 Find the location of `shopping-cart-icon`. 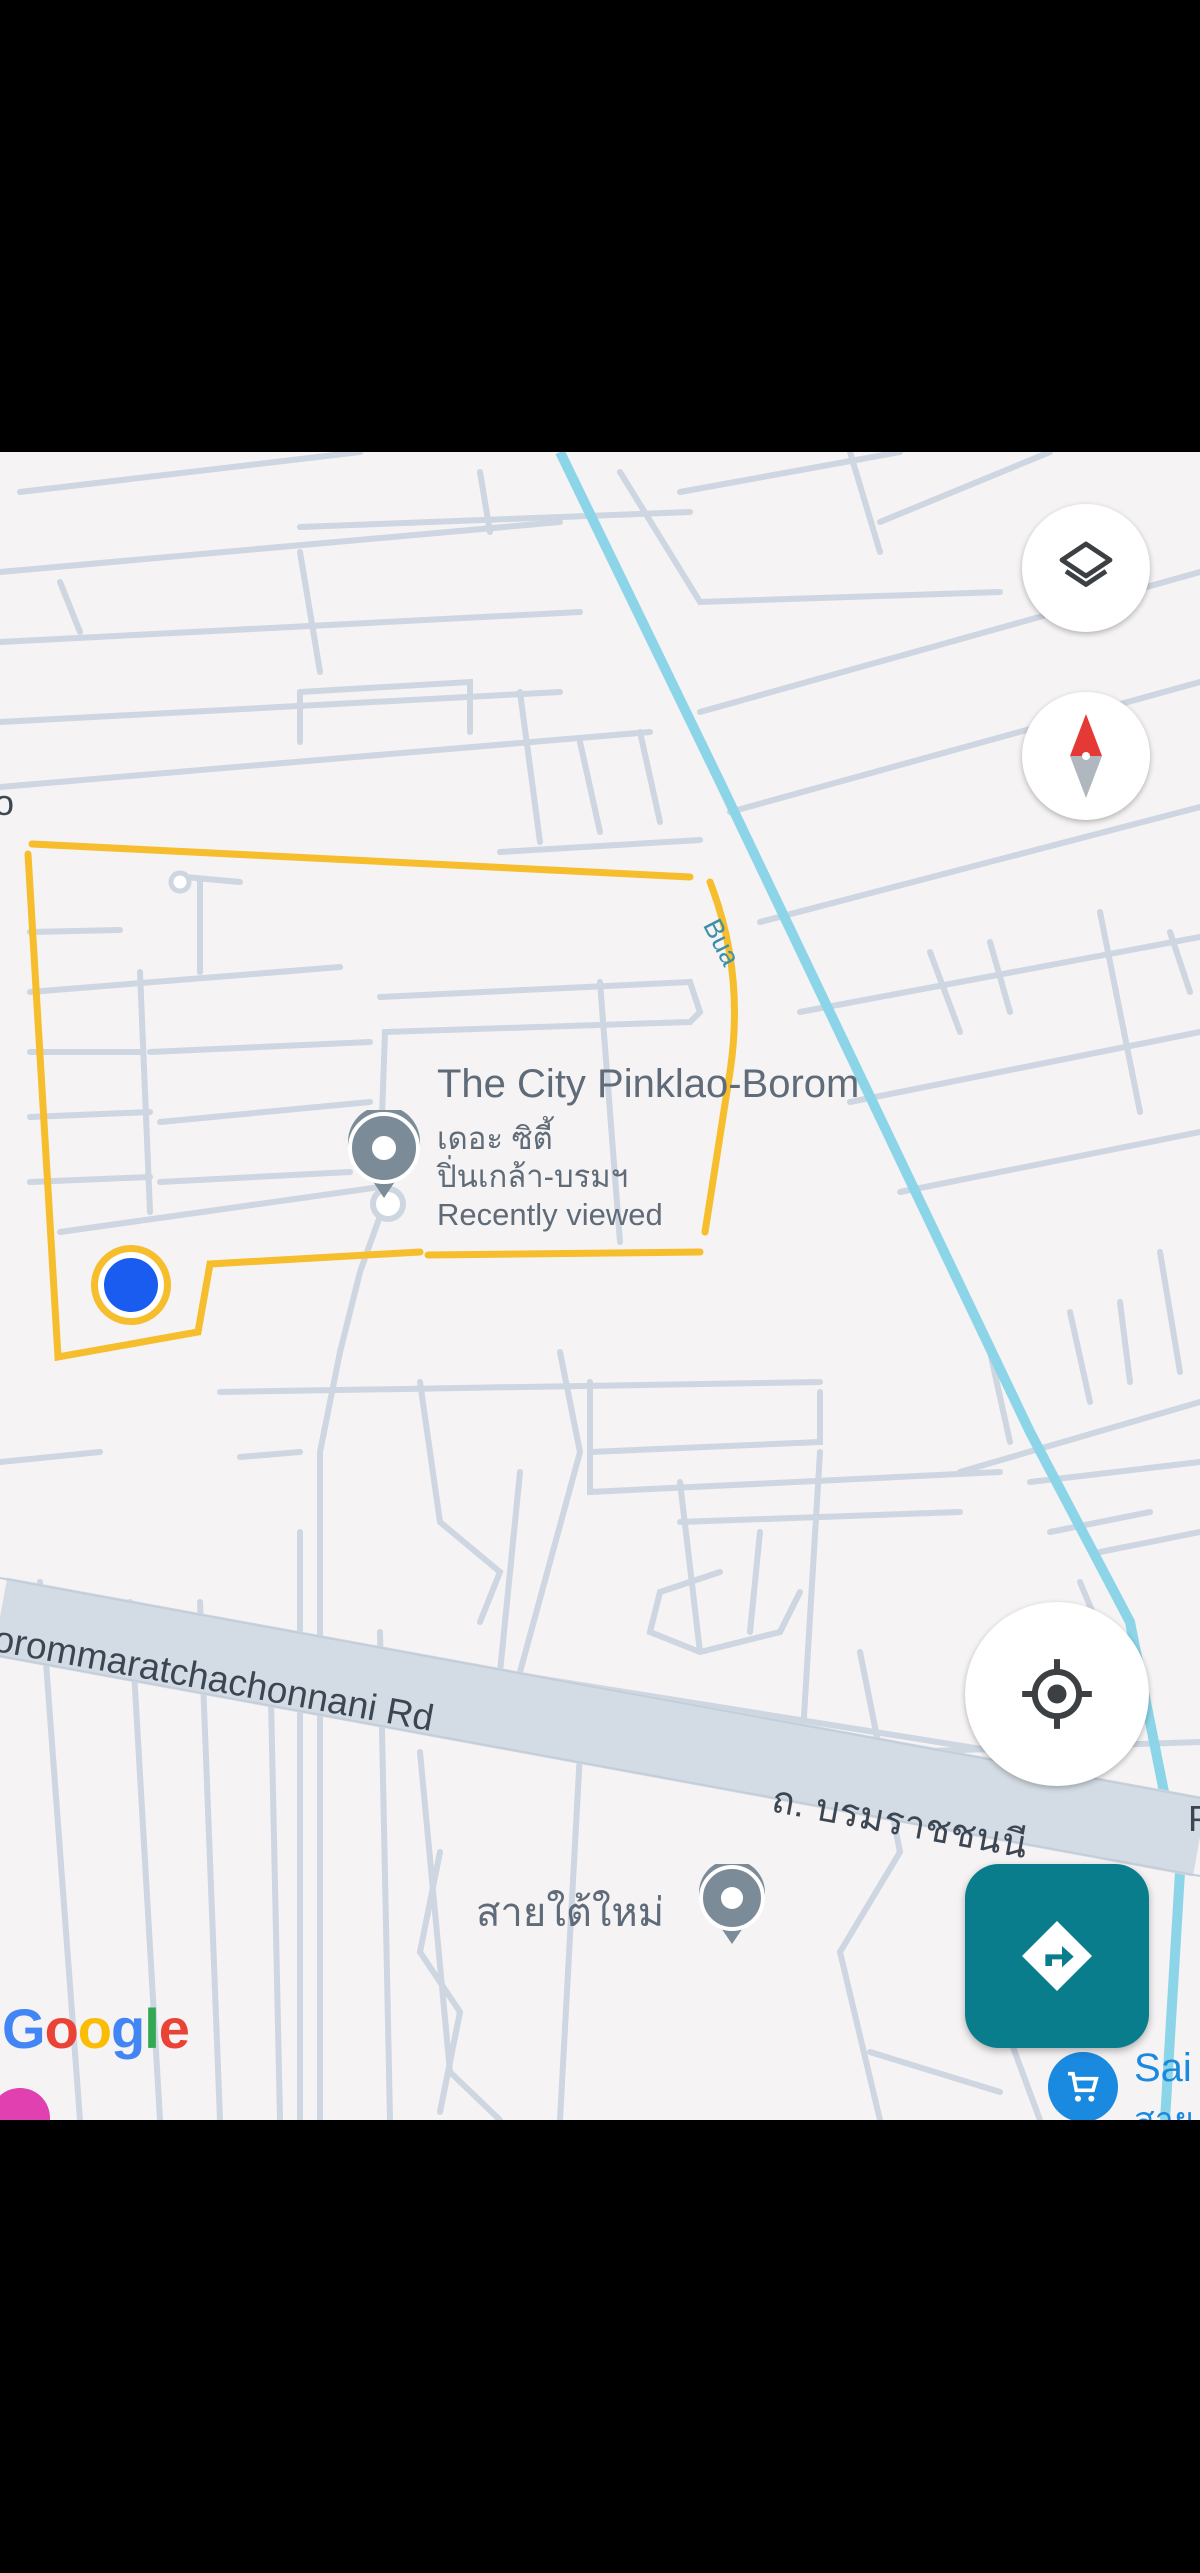

shopping-cart-icon is located at coordinates (1083, 2086).